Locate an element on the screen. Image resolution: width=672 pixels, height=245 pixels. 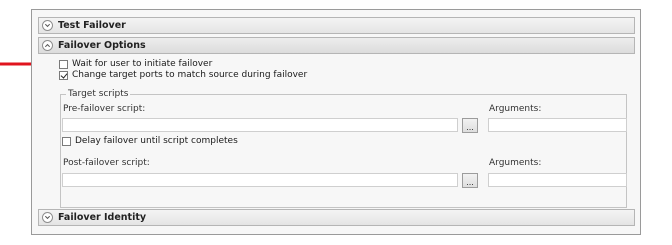
delay-failover-checkbox is located at coordinates (66, 141).